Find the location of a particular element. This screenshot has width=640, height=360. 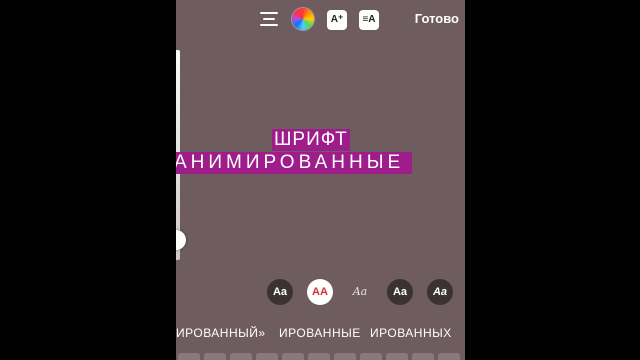

animation-style-item: ИРОВАННЫЕ is located at coordinates (320, 333).